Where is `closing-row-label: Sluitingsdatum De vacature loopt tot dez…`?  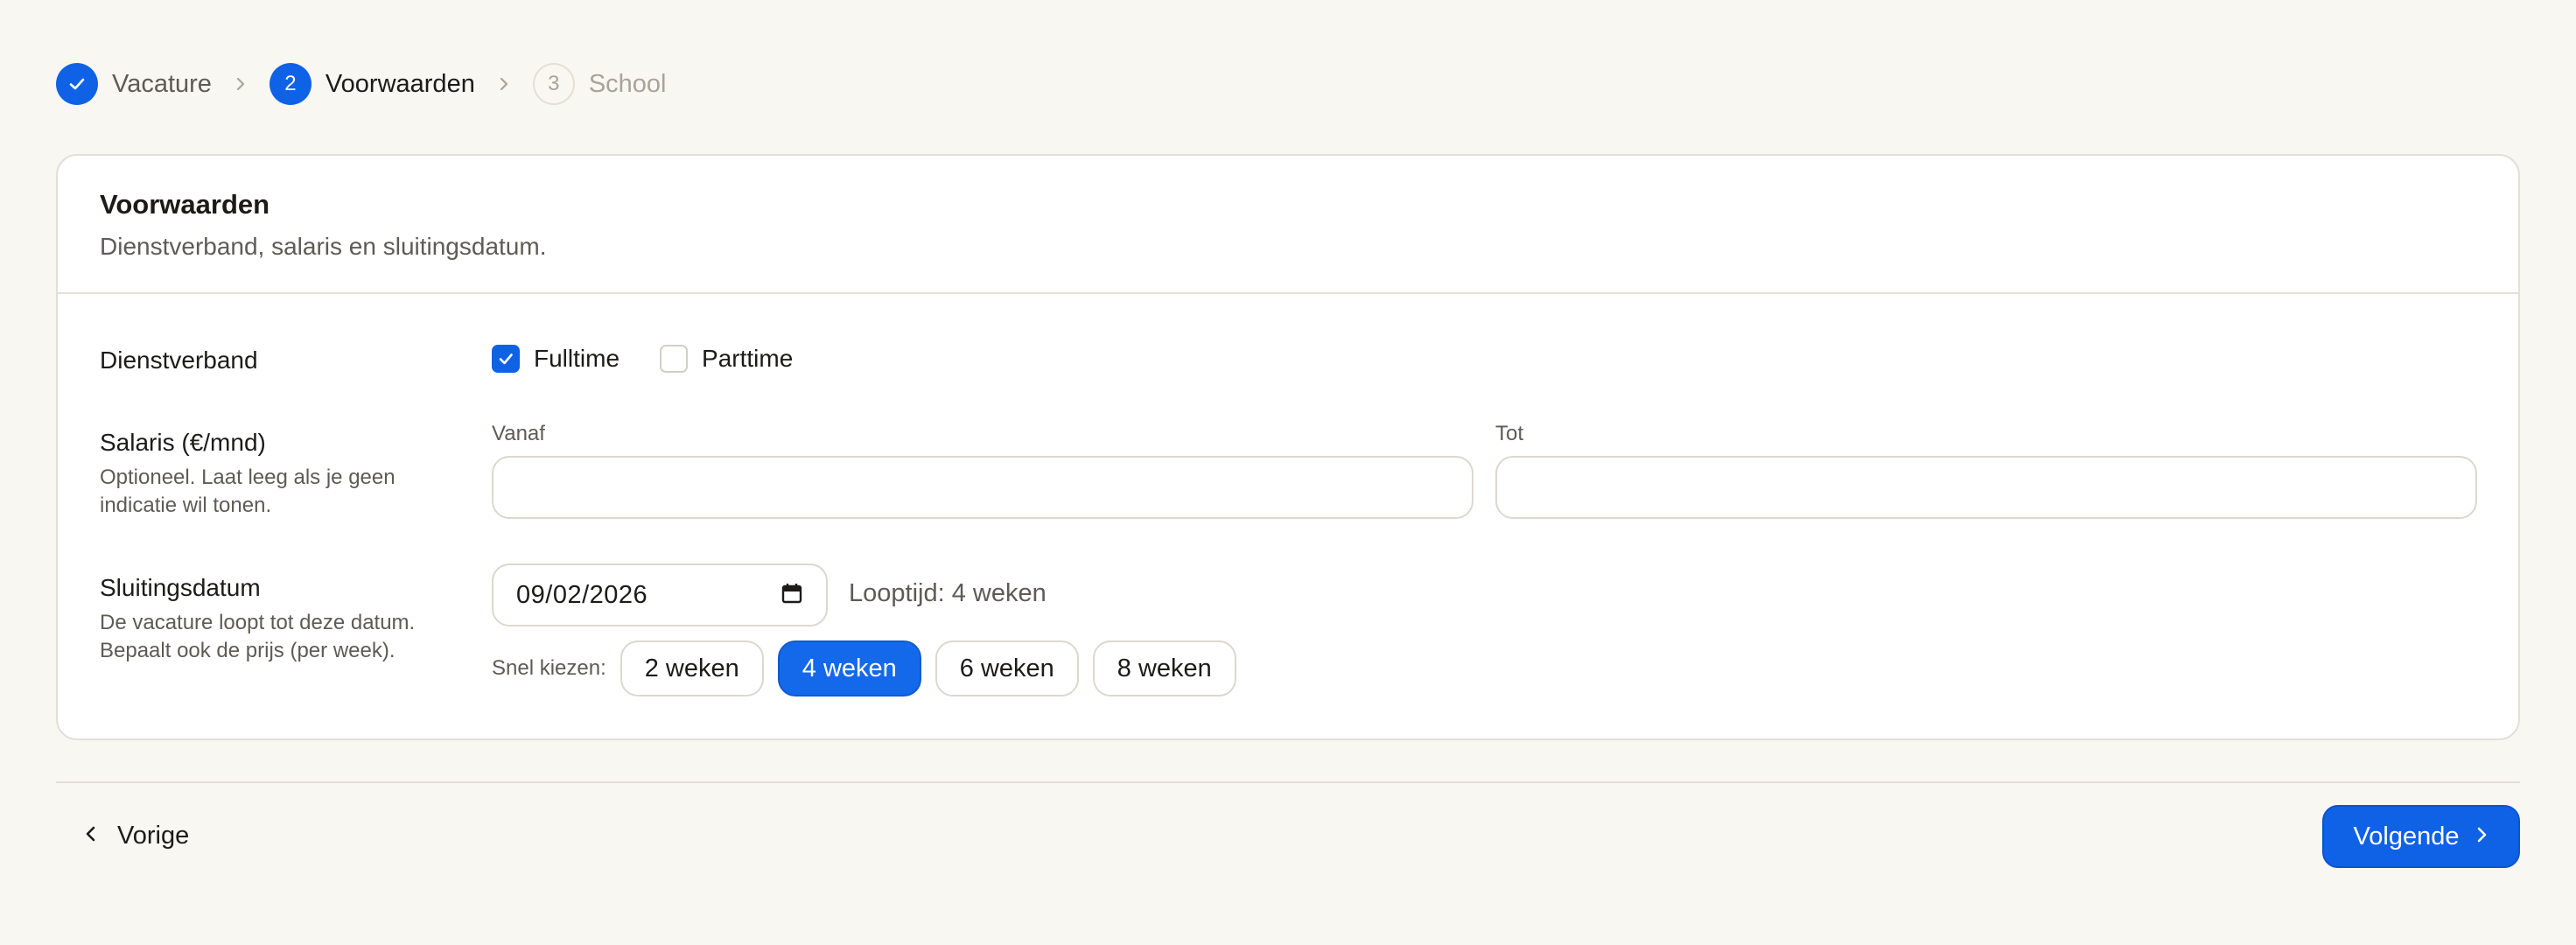
closing-row-label: Sluitingsdatum De vacature loopt tot dez… is located at coordinates (275, 619).